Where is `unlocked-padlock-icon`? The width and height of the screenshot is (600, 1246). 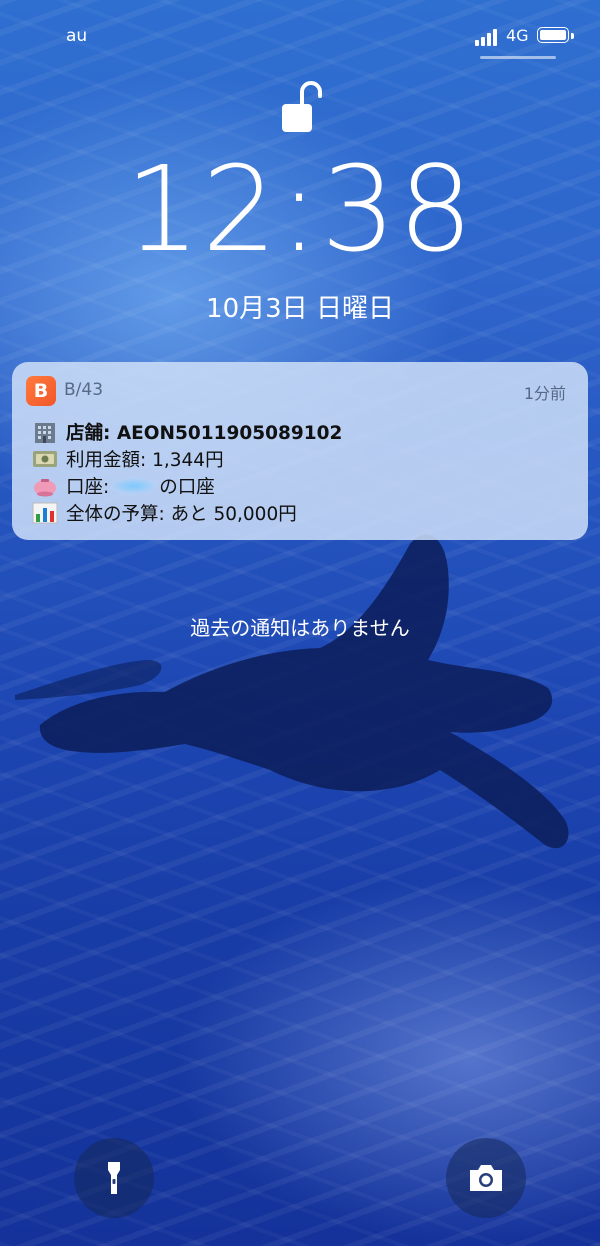 unlocked-padlock-icon is located at coordinates (302, 106).